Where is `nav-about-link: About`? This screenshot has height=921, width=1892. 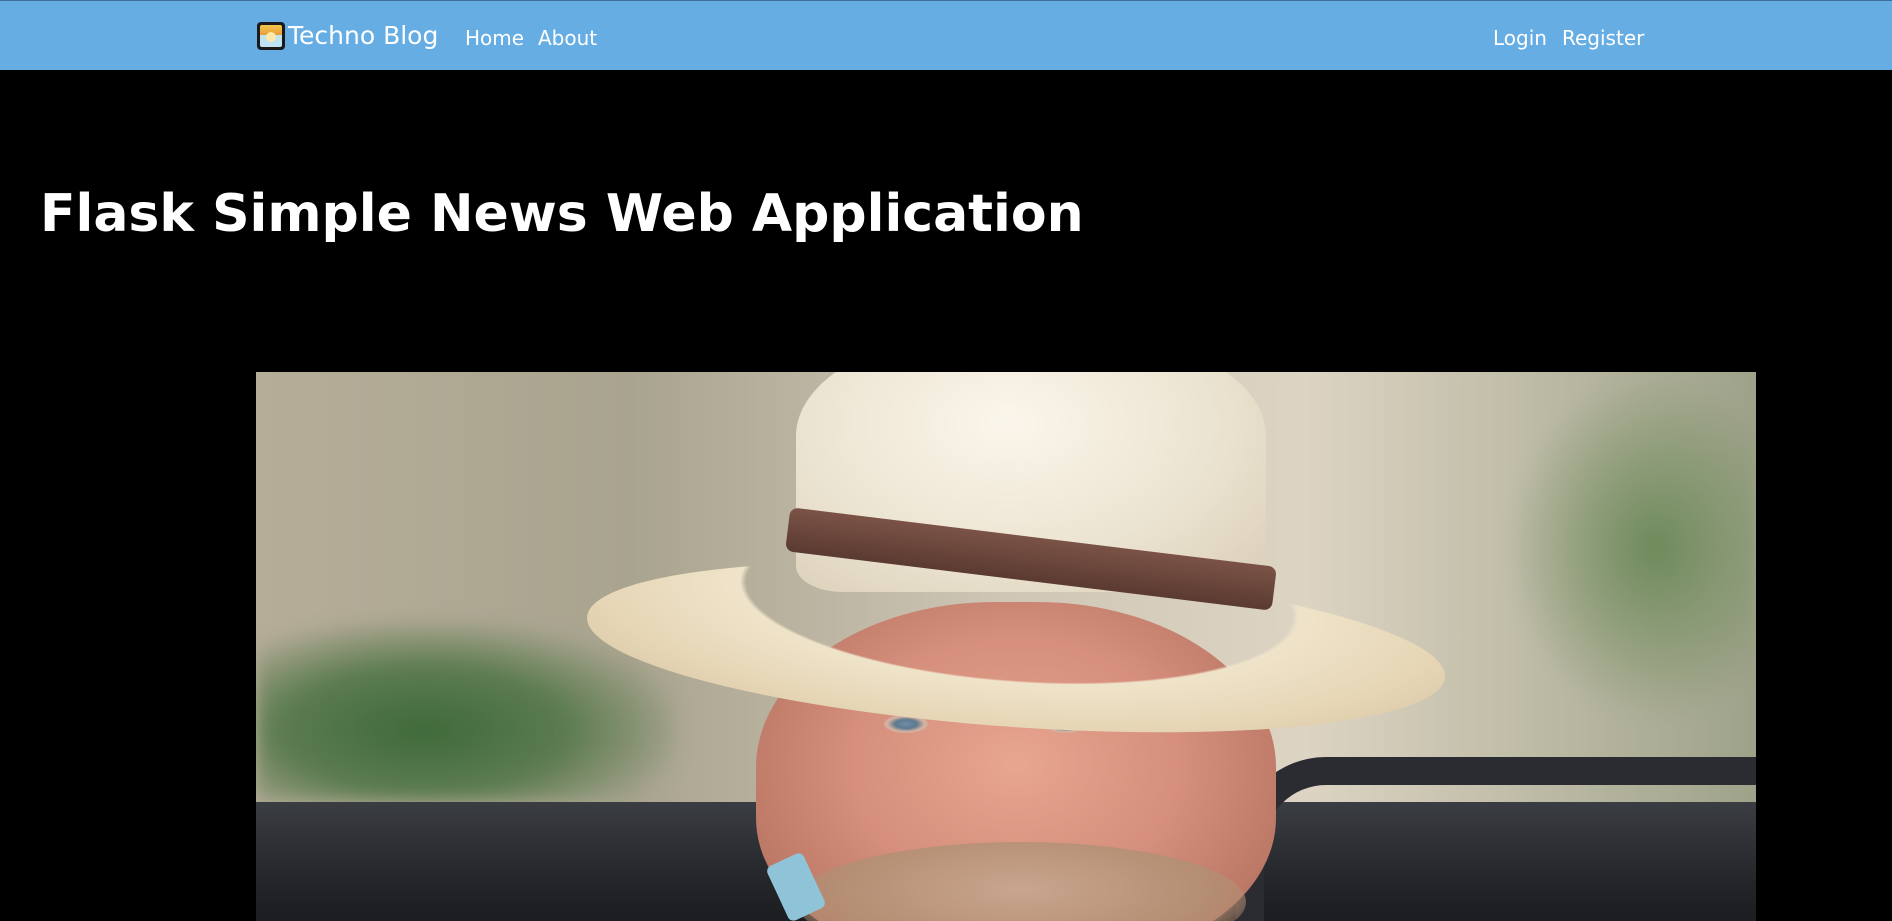
nav-about-link: About is located at coordinates (567, 38).